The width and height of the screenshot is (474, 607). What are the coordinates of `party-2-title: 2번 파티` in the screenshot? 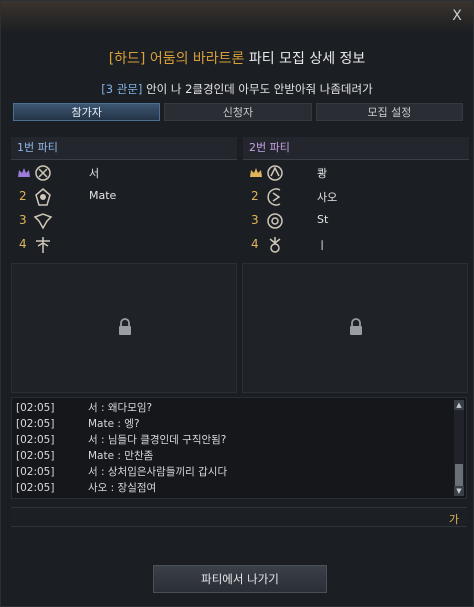 It's located at (356, 148).